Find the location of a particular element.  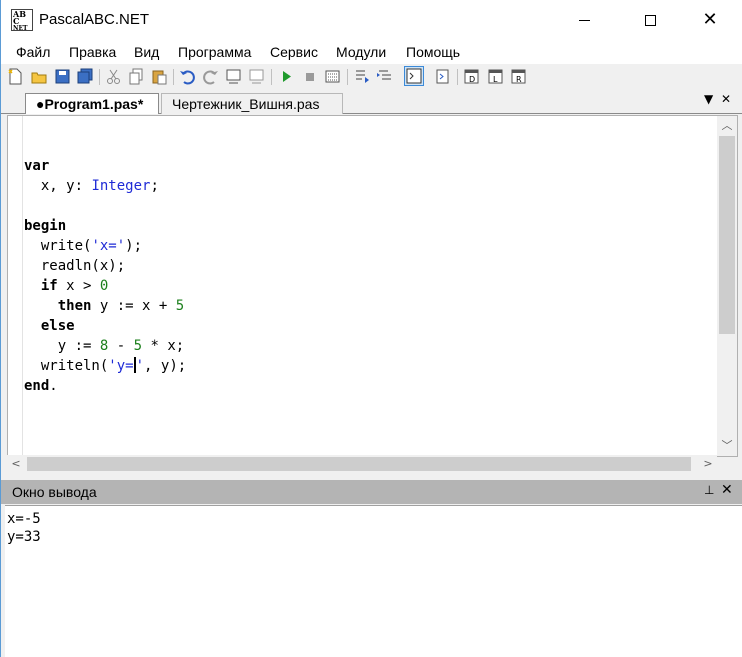

cut-icon is located at coordinates (113, 76).